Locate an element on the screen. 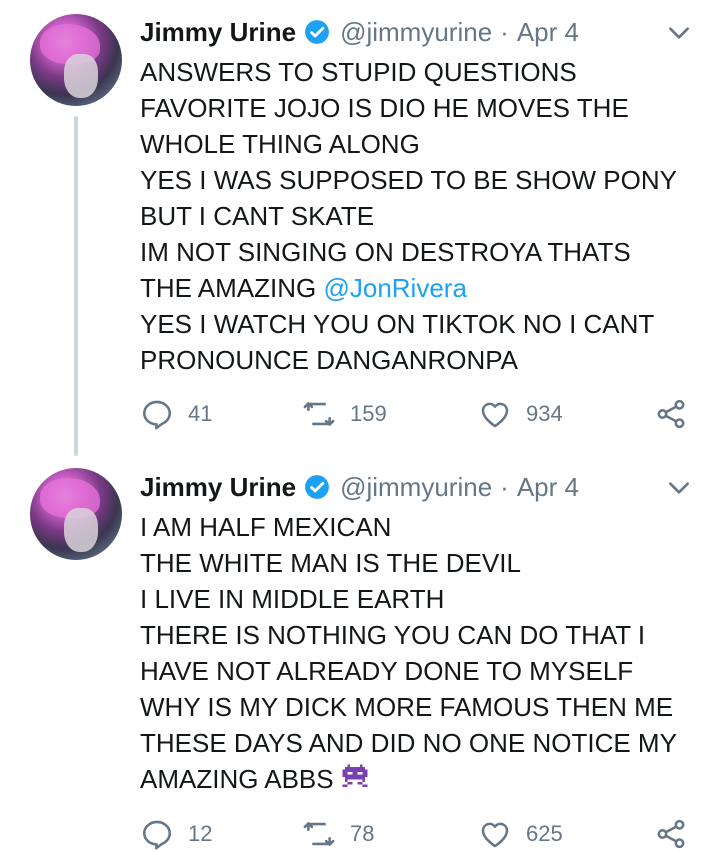 The width and height of the screenshot is (720, 852). tweet-line: THESE DAYS AND DID NO ONE NOTICE MY is located at coordinates (408, 743).